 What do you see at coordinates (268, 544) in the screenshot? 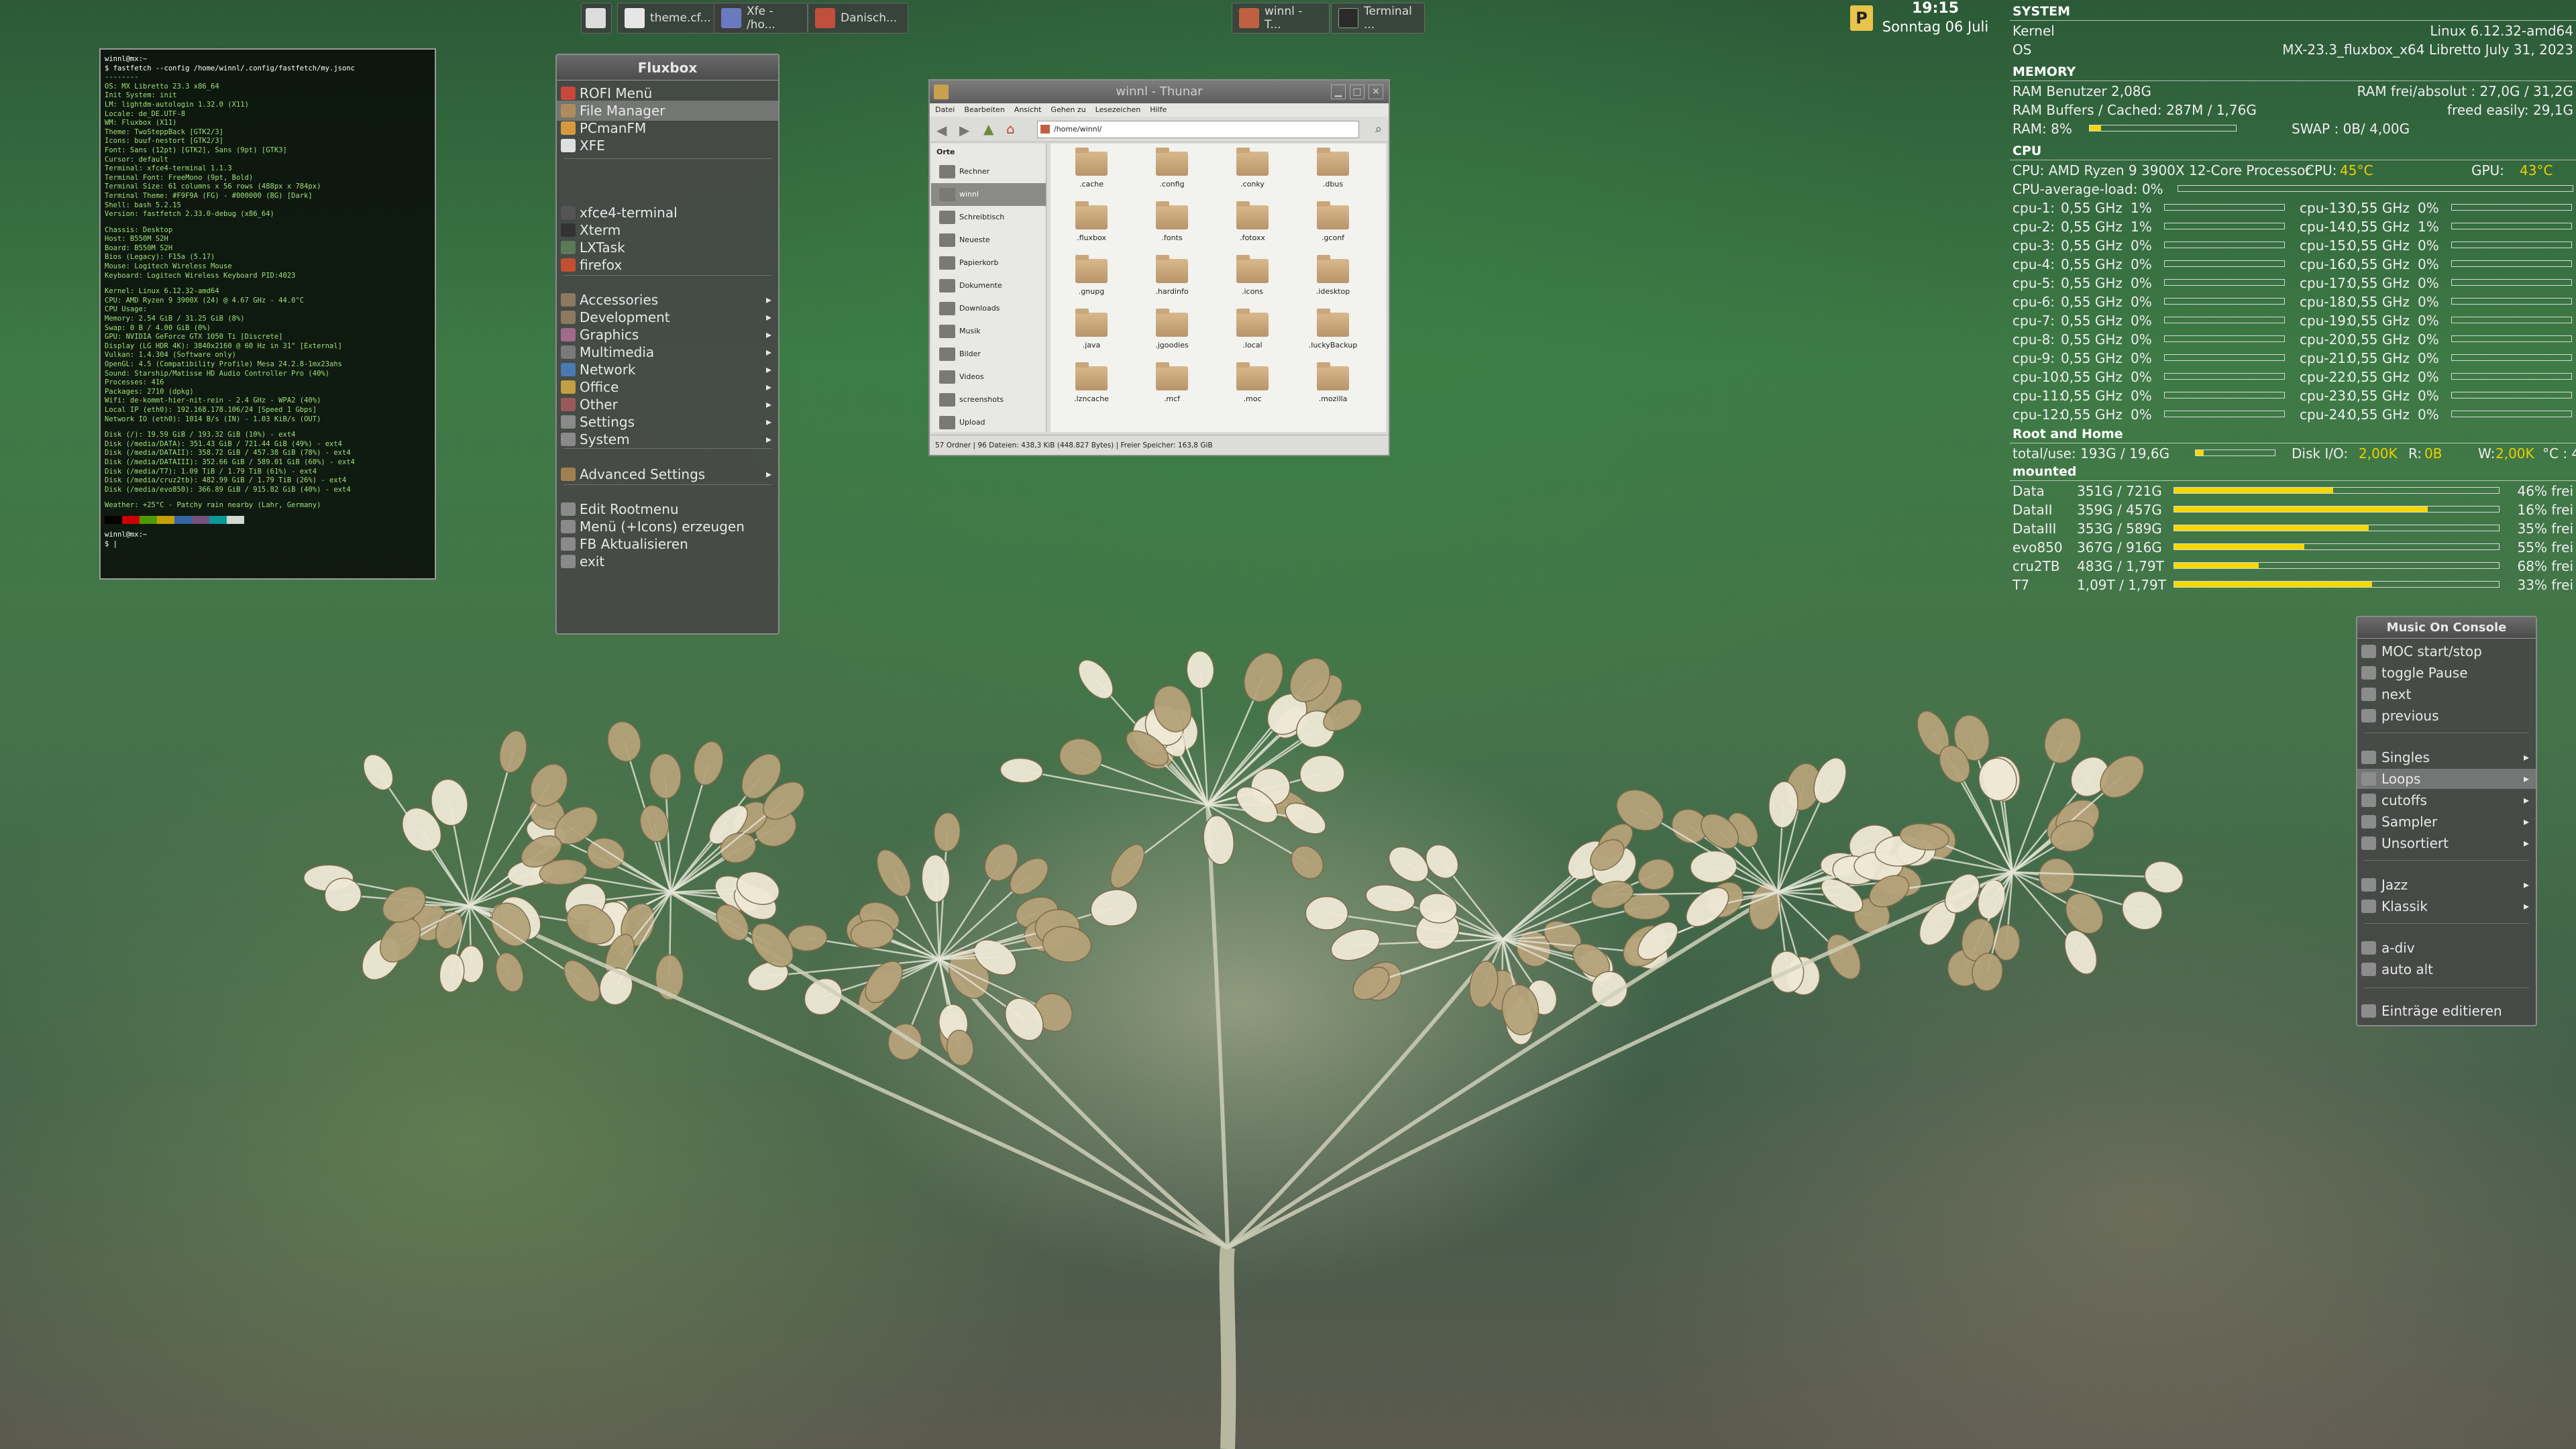
I see `terminal-cursor-line: $ |` at bounding box center [268, 544].